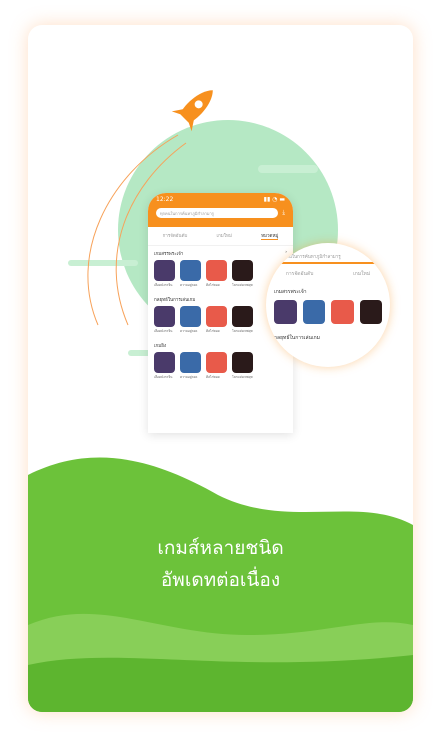 This screenshot has height=742, width=441. I want to click on tab-category: หมวดหมู่, so click(270, 236).